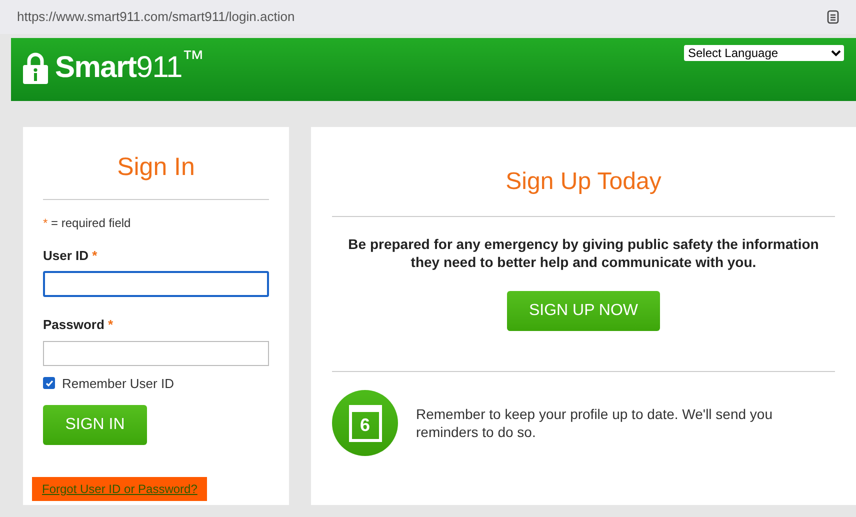  Describe the element at coordinates (118, 383) in the screenshot. I see `remember-label: Remember User ID` at that location.